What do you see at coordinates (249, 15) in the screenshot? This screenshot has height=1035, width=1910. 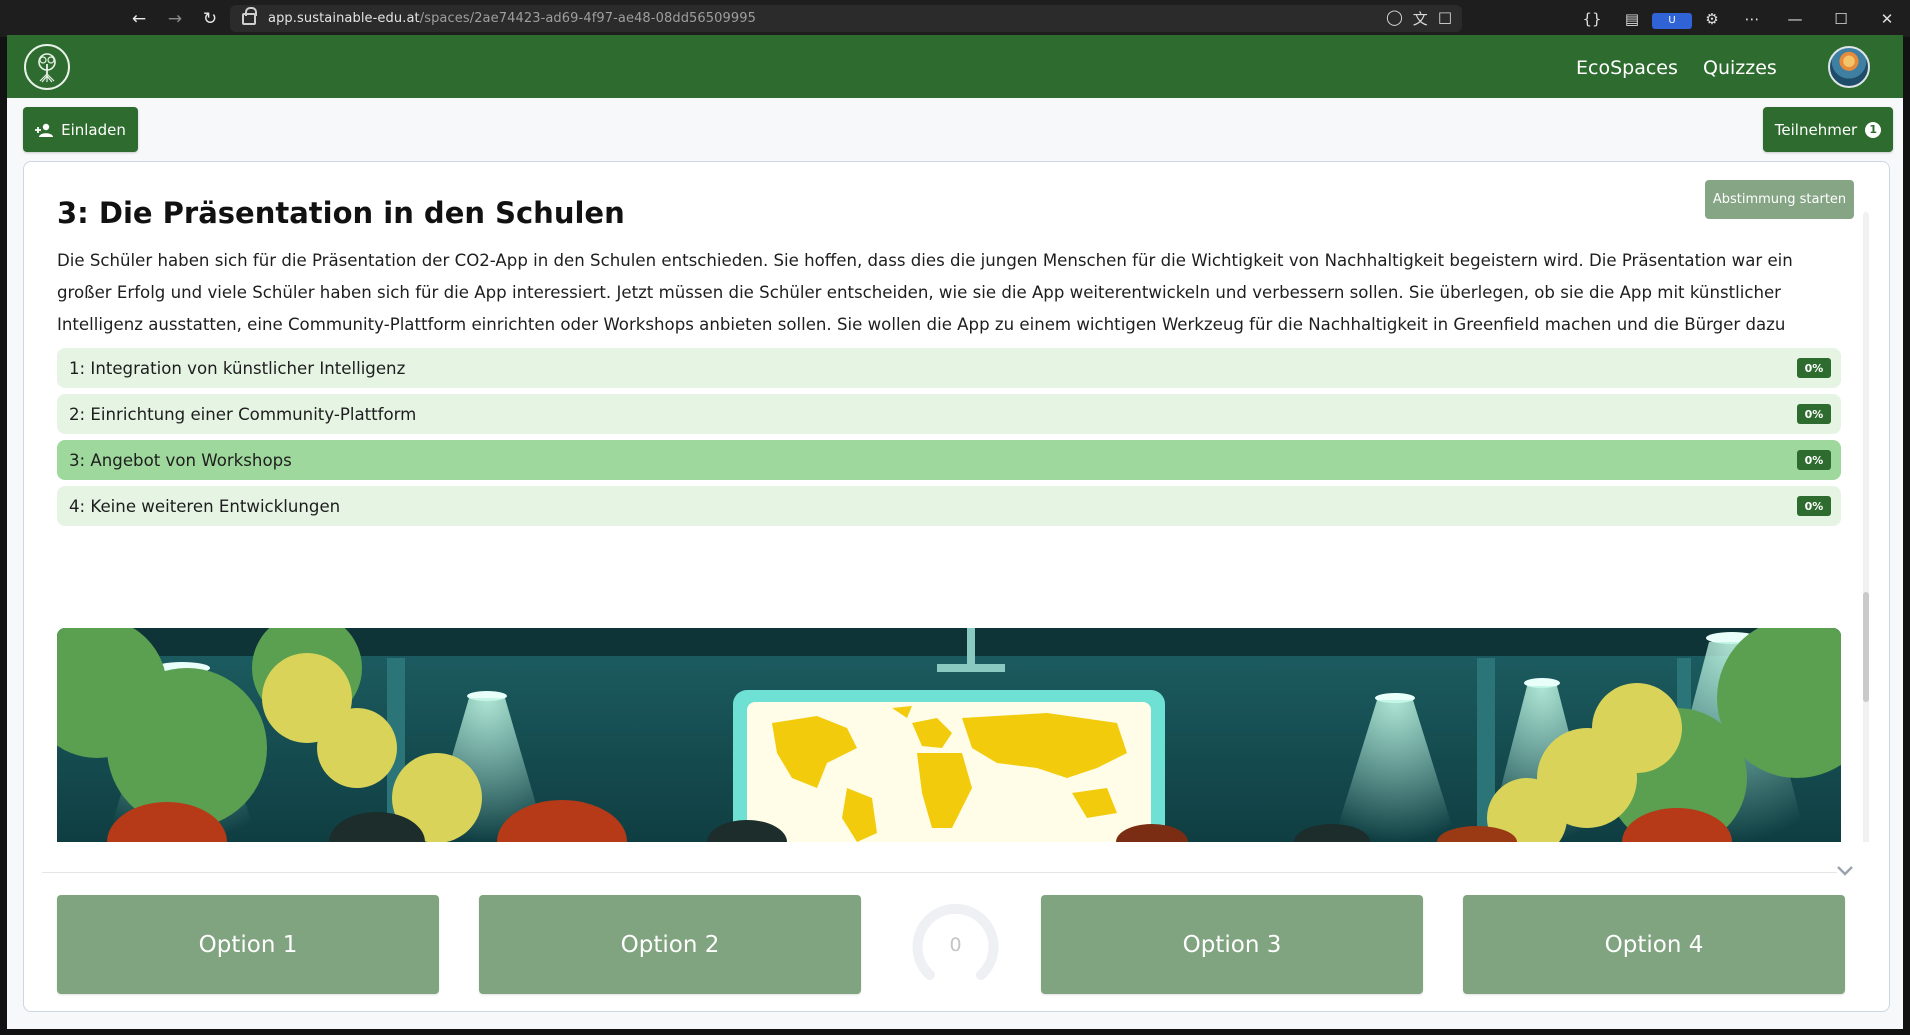 I see `lock-icon` at bounding box center [249, 15].